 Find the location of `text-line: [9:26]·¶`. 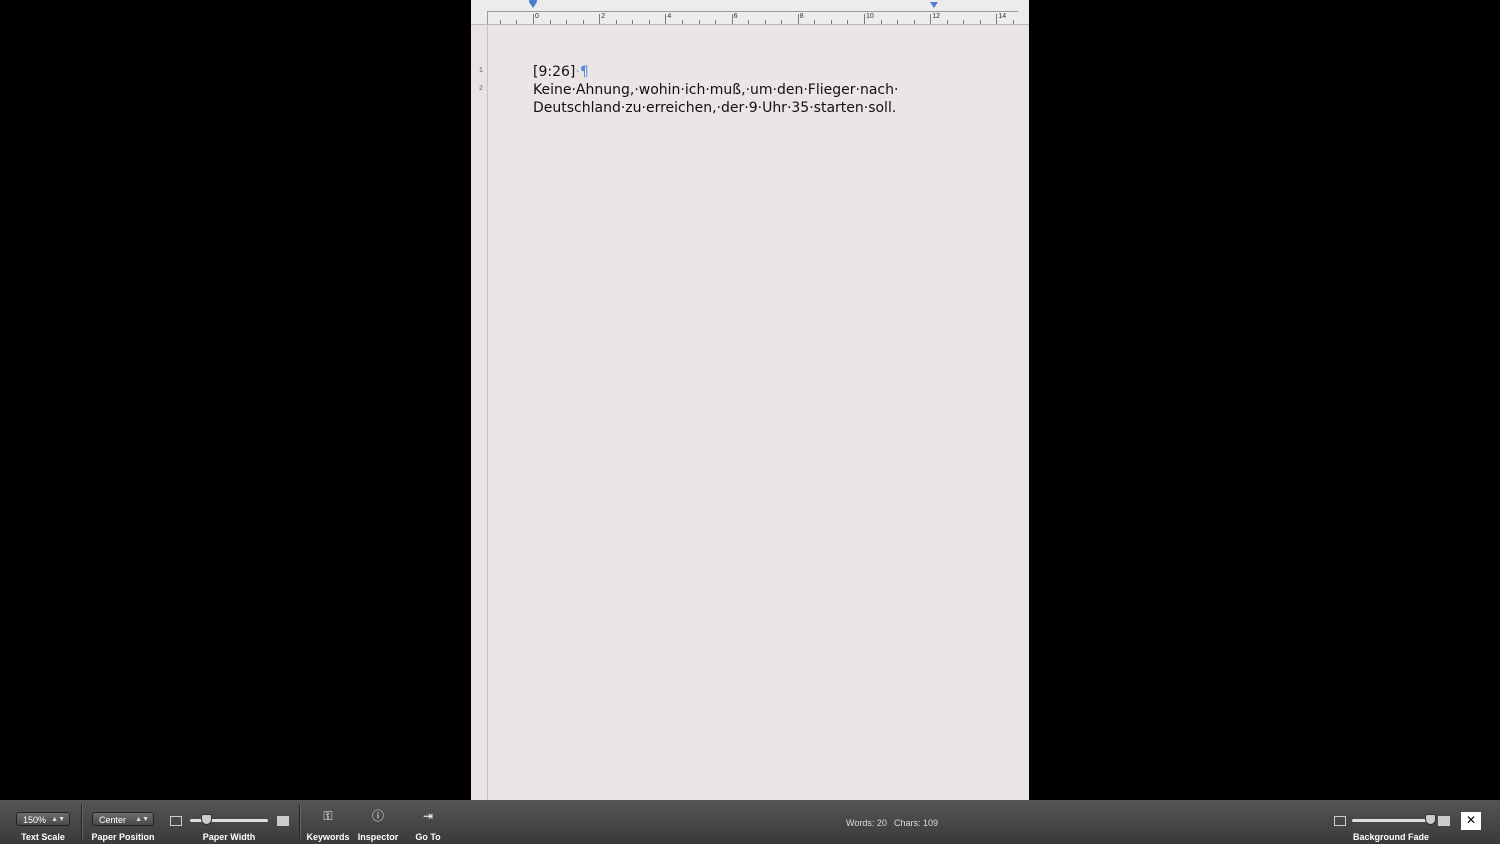

text-line: [9:26]·¶ is located at coordinates (561, 72).